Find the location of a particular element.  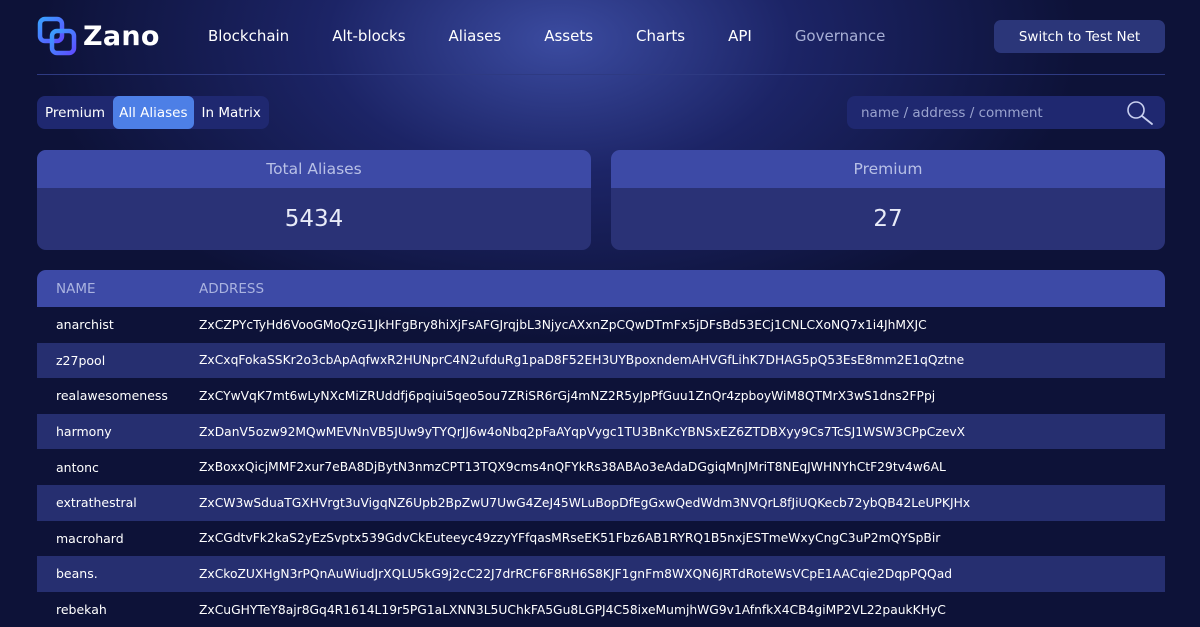

alias-name: beans. is located at coordinates (77, 574).